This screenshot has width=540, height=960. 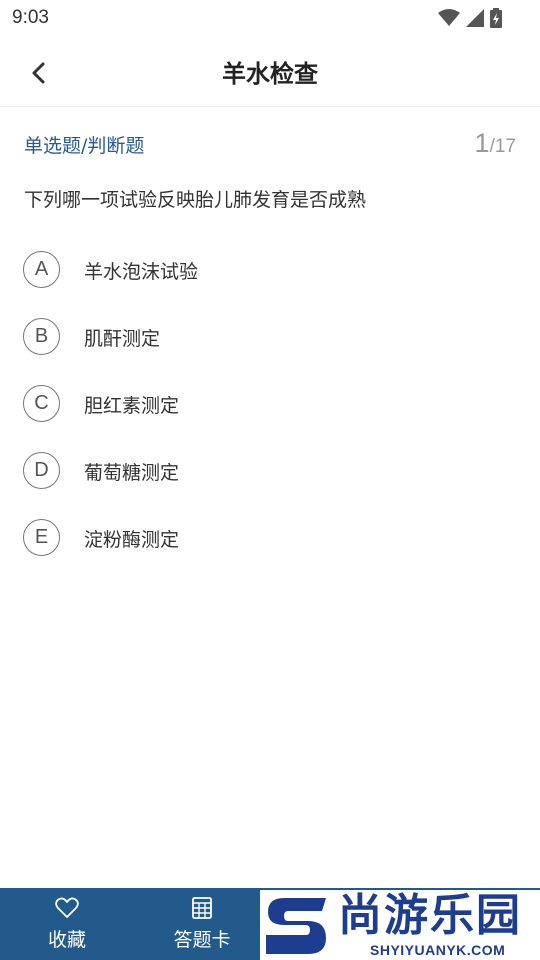 I want to click on favorite-button: 收藏, so click(x=67, y=924).